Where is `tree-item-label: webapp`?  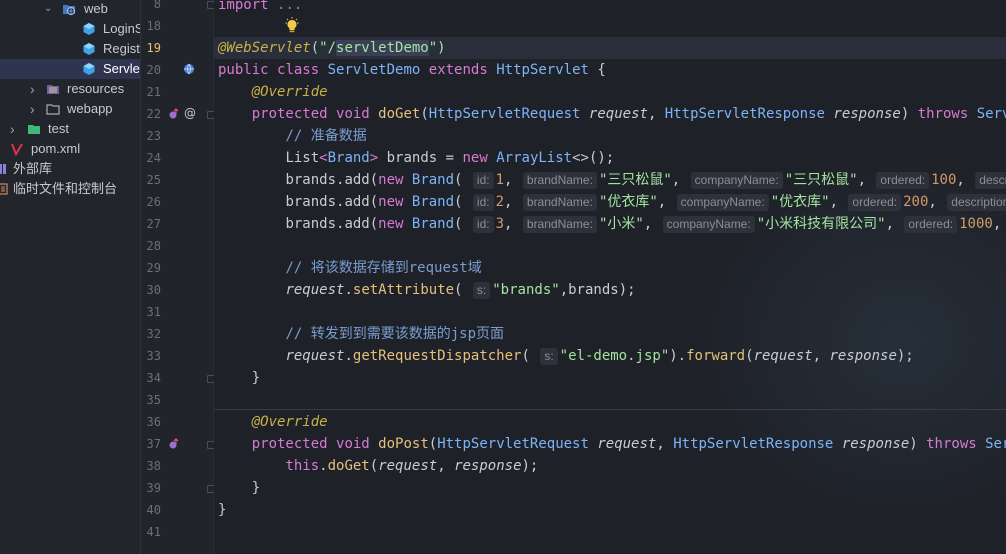 tree-item-label: webapp is located at coordinates (90, 108).